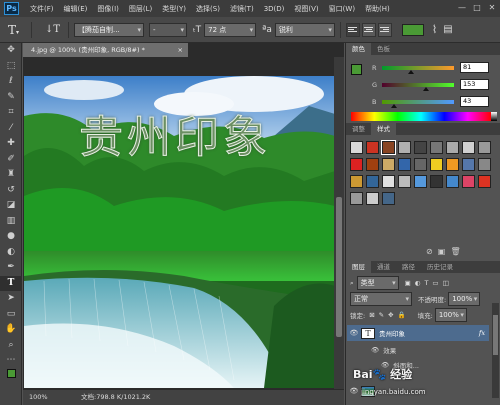 This screenshot has height=405, width=500. Describe the element at coordinates (11, 315) in the screenshot. I see `shape-tool-icon: ▭` at that location.